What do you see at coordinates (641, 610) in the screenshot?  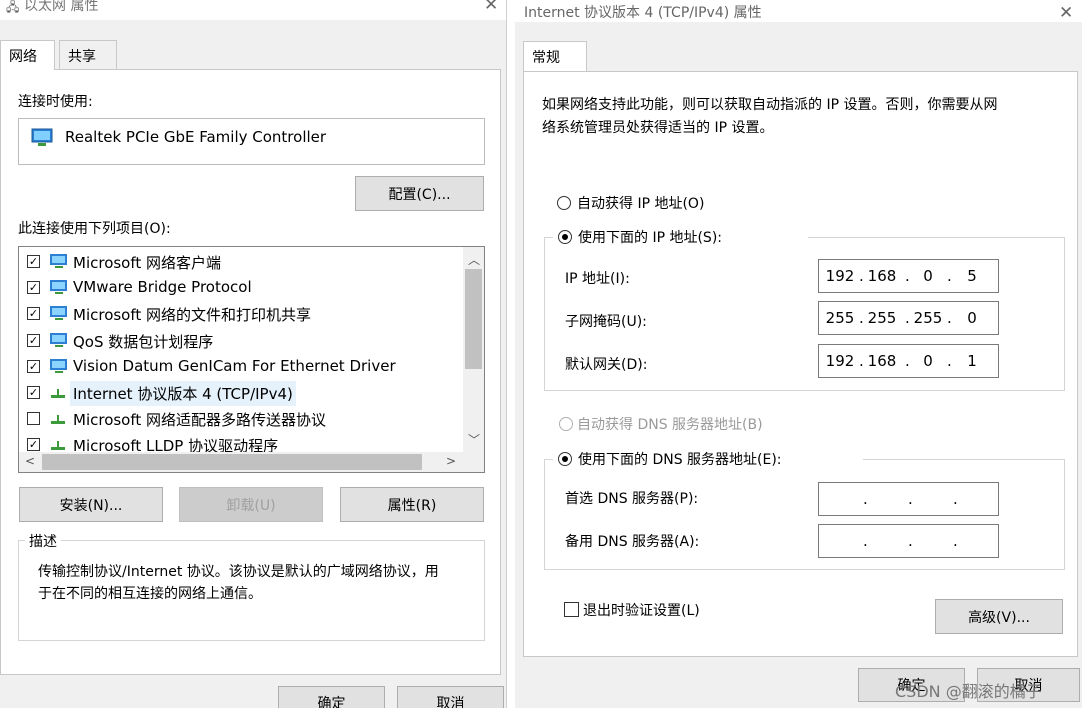 I see `validate-on-exit-label: 退出时验证设置(L)` at bounding box center [641, 610].